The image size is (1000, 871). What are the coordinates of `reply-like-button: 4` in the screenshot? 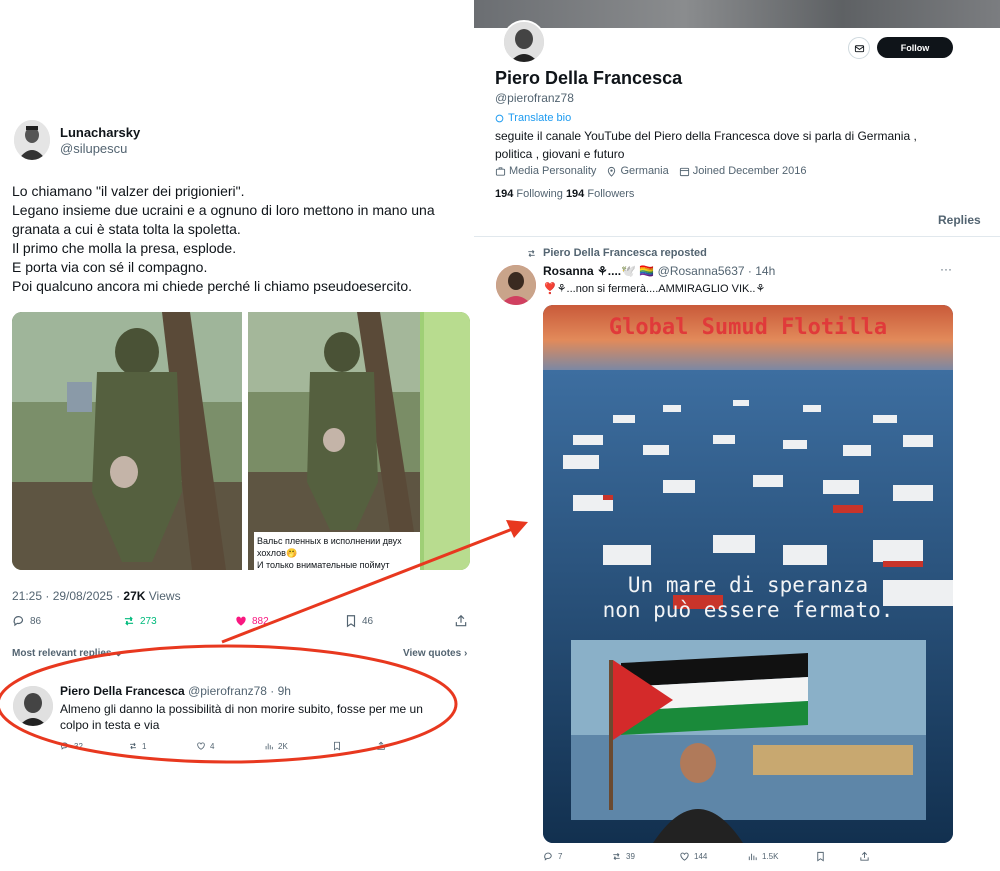 It's located at (205, 746).